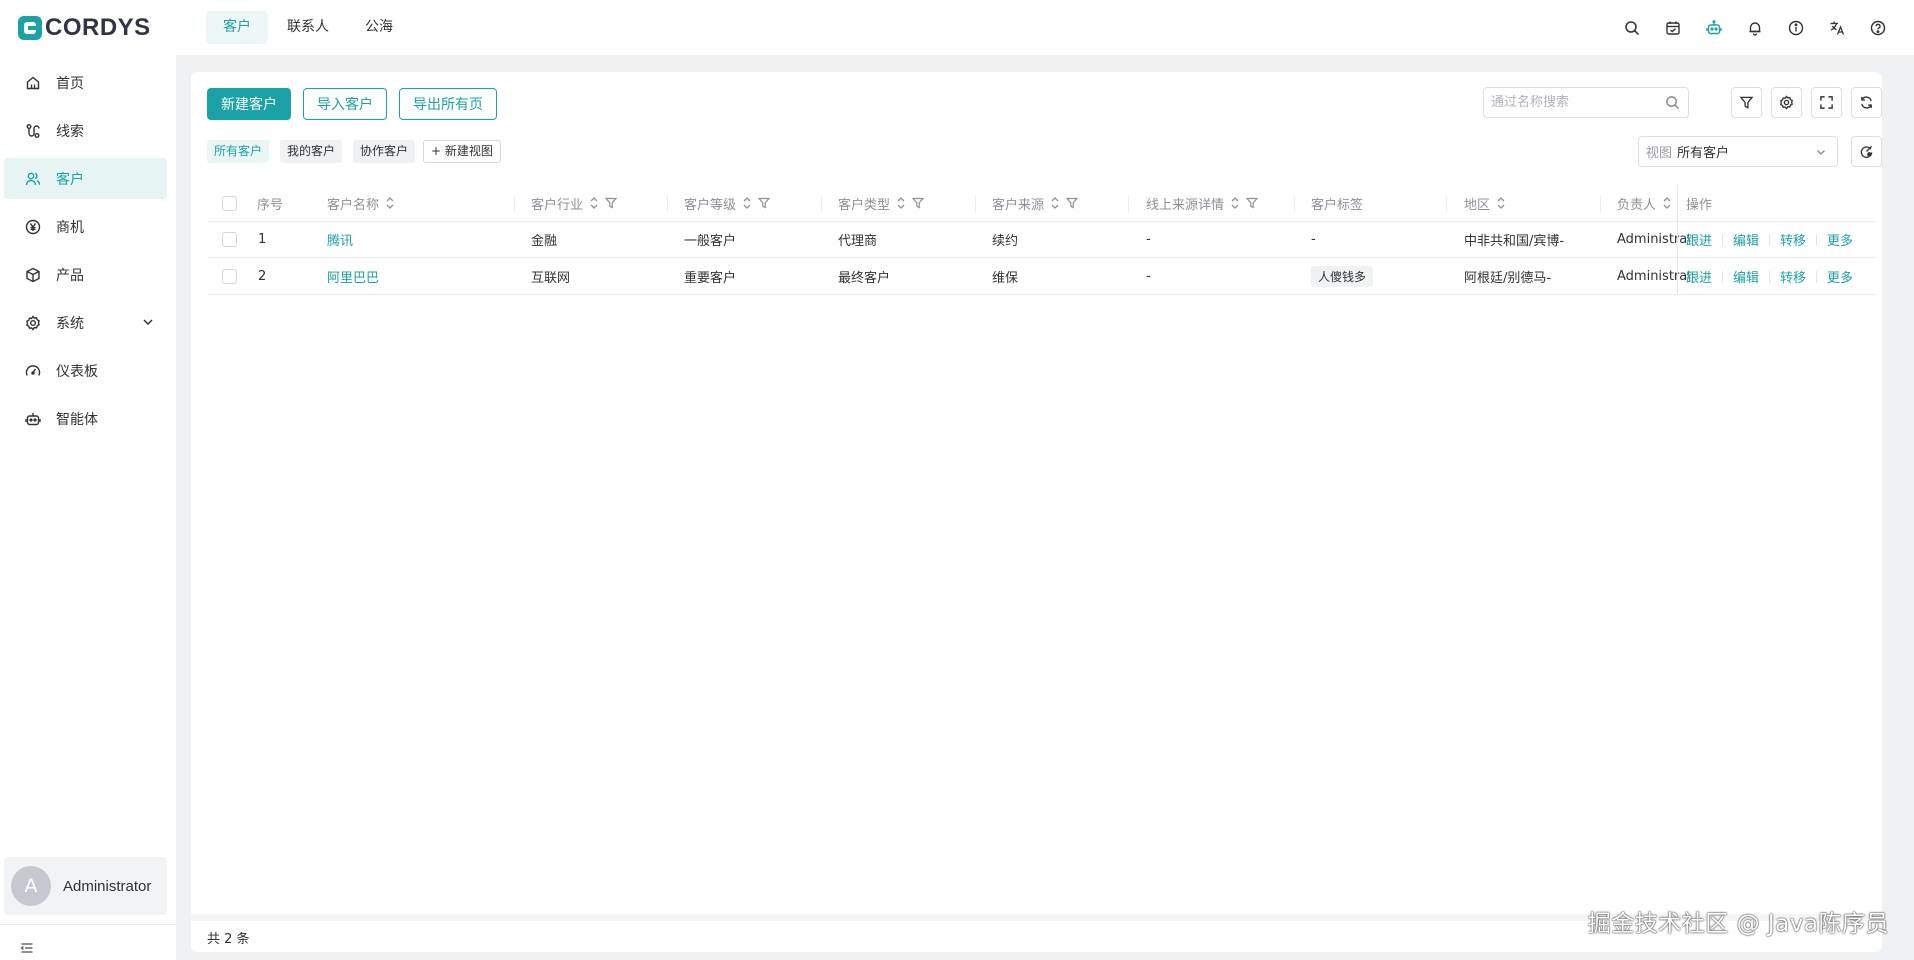  I want to click on export-all-pages-button: 导出所有页, so click(448, 104).